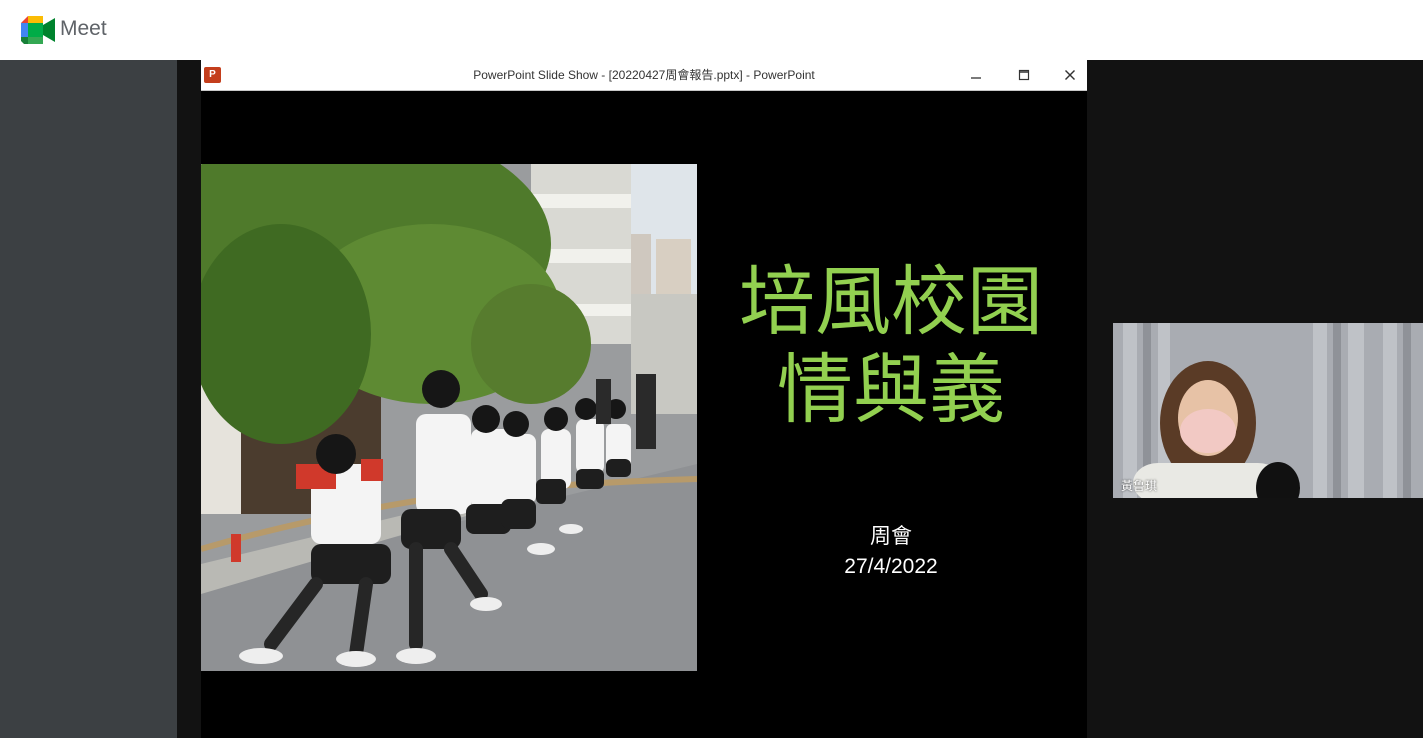 This screenshot has height=738, width=1423. I want to click on google-meet-logo, so click(38, 30).